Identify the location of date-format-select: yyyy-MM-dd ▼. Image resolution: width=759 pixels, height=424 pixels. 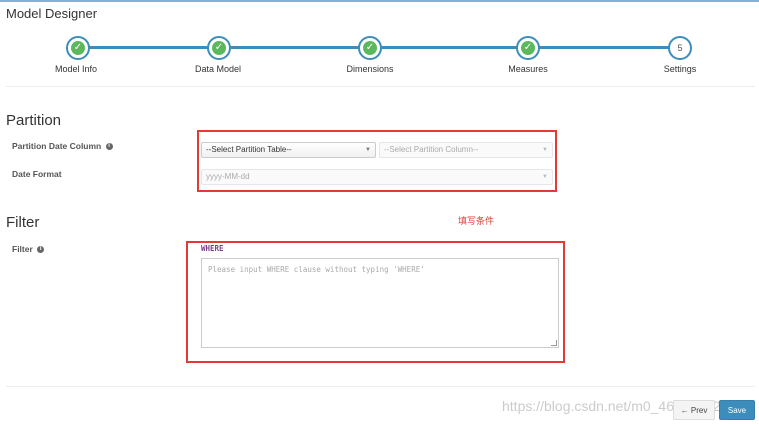
(377, 177).